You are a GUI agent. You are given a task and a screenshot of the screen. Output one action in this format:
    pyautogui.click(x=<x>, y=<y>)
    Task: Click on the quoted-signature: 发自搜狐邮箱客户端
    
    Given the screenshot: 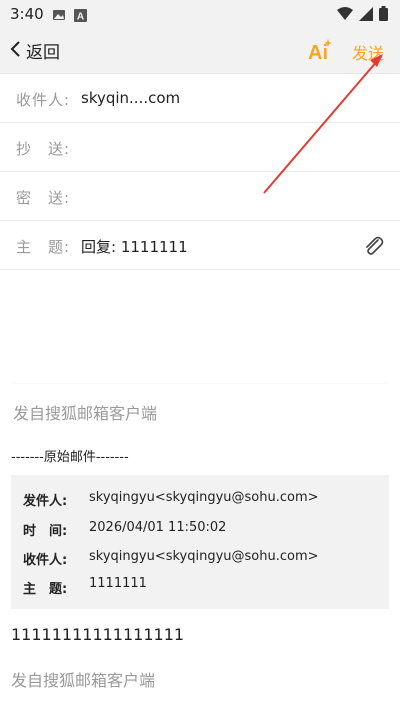 What is the action you would take?
    pyautogui.click(x=83, y=680)
    